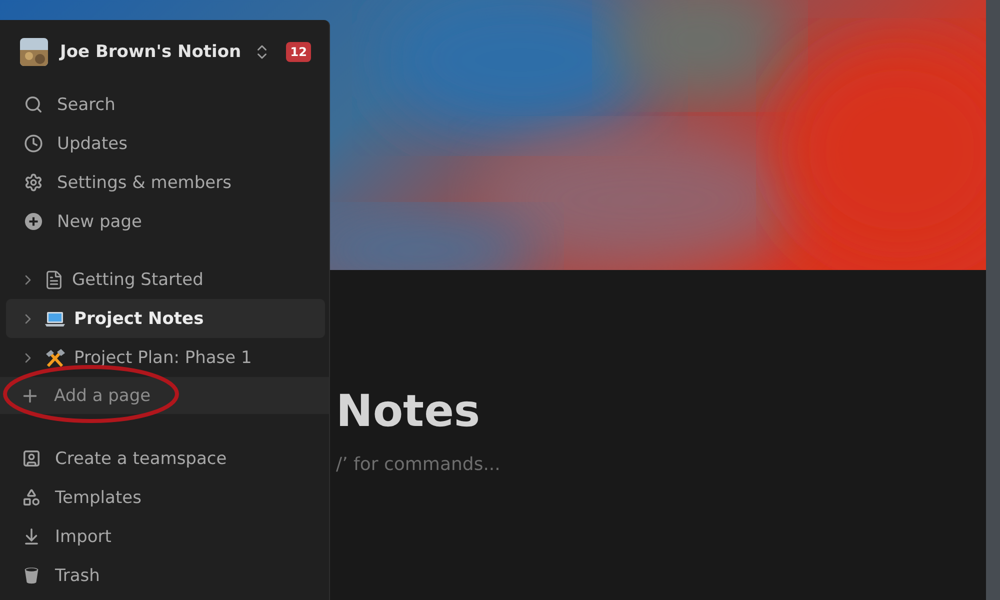 The image size is (1000, 600). I want to click on page-item: Project Plan: Phase 1, so click(165, 357).